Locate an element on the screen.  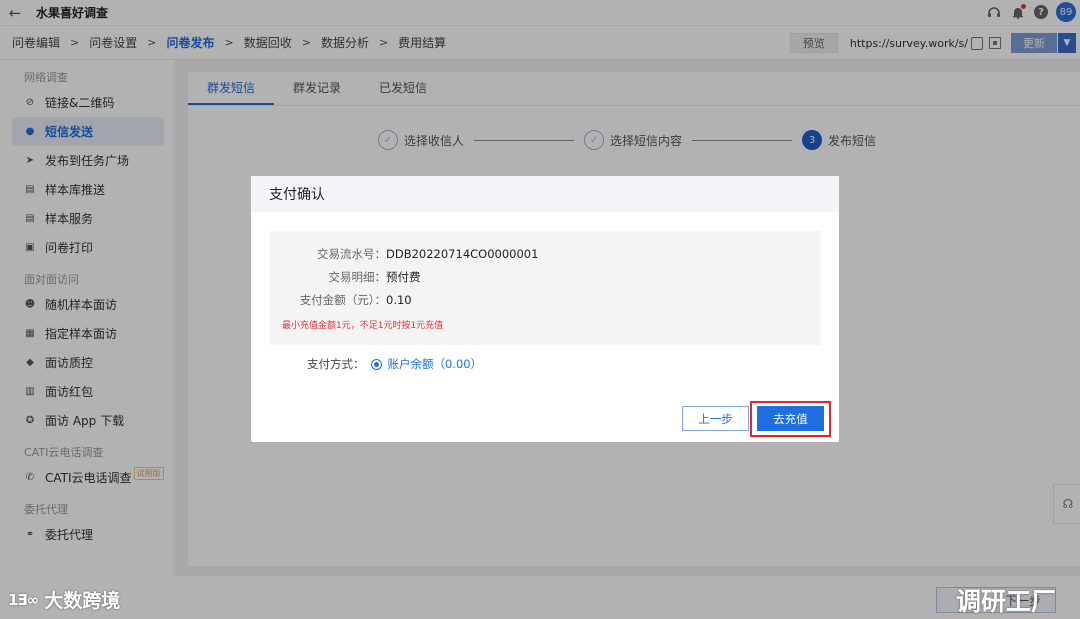
info-value: 0.10 is located at coordinates (399, 300).